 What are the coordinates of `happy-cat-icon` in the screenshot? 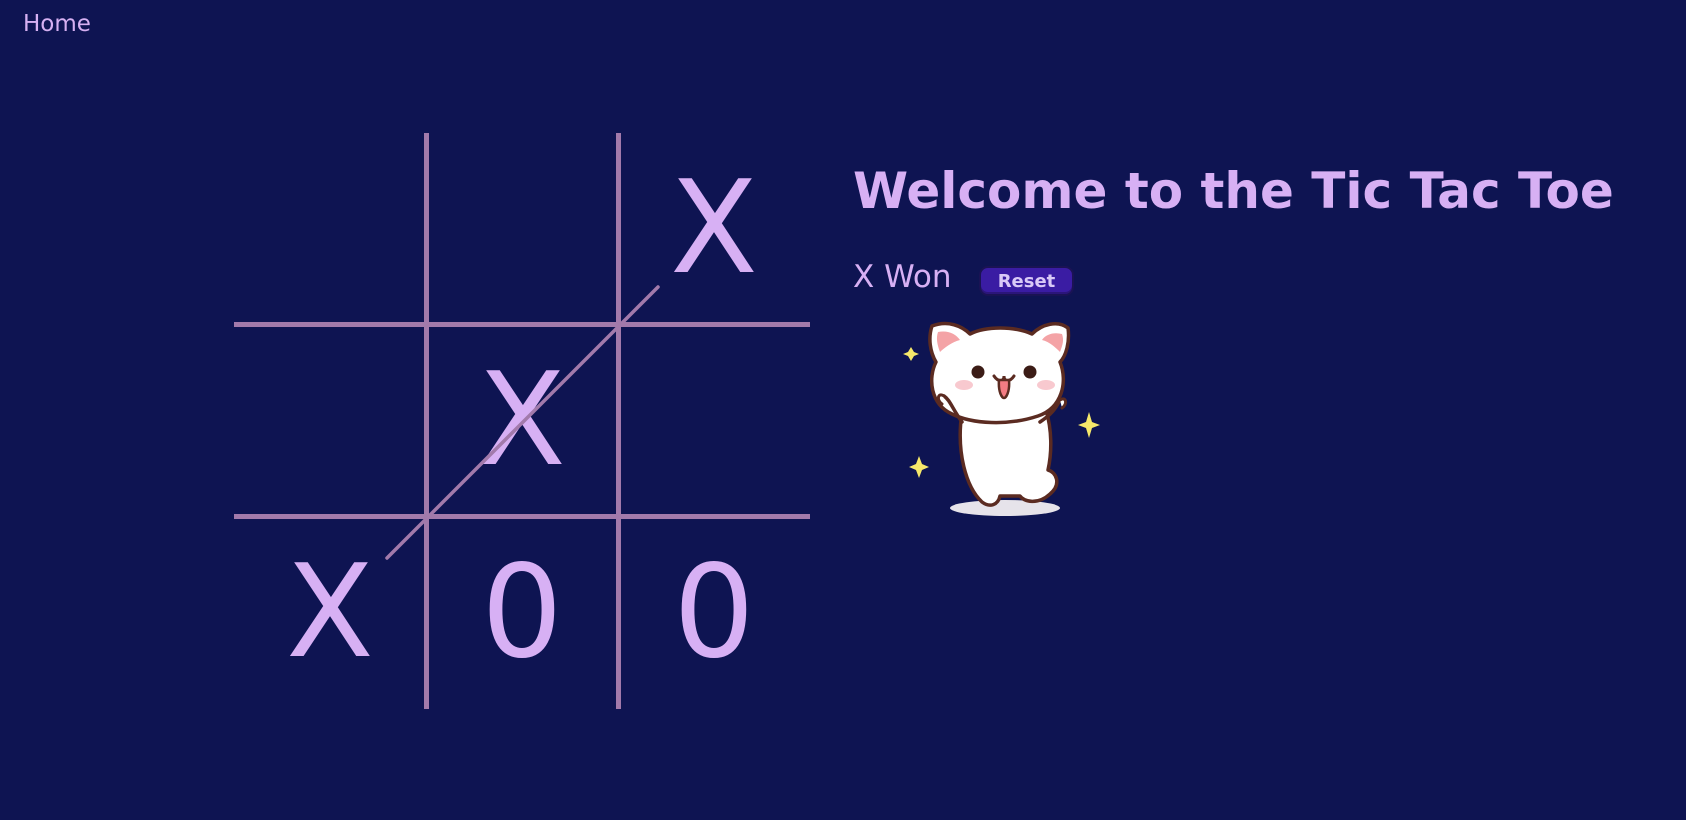 It's located at (1001, 418).